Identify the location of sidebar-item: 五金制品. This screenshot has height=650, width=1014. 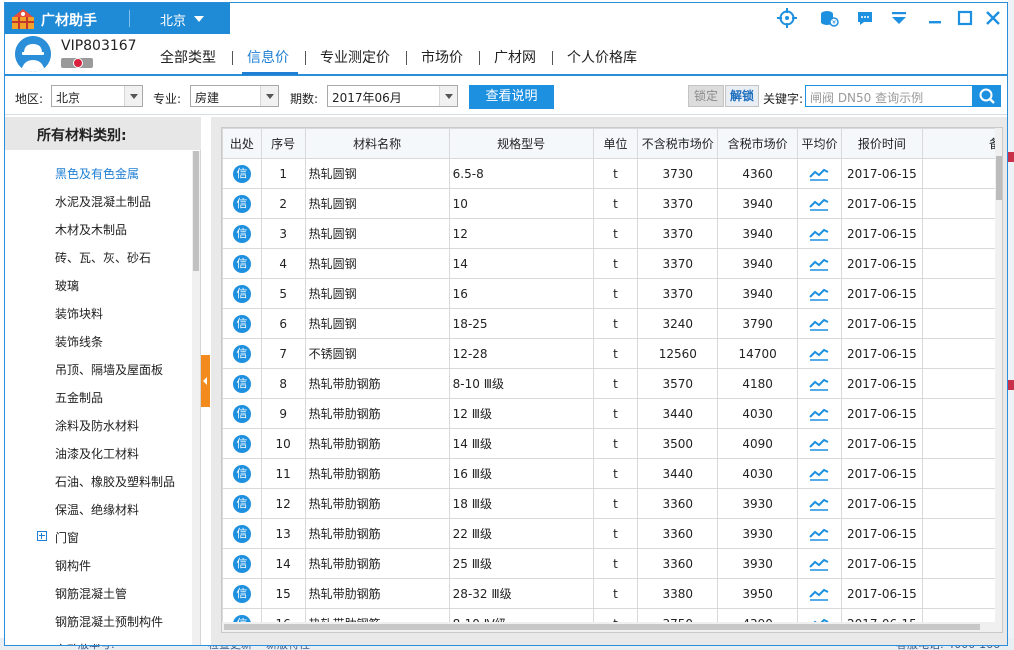
(79, 397).